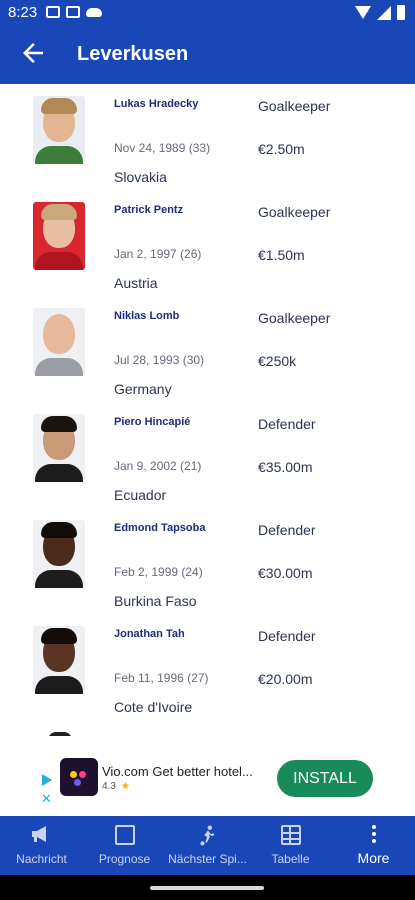  I want to click on install-button: INSTALL, so click(325, 778).